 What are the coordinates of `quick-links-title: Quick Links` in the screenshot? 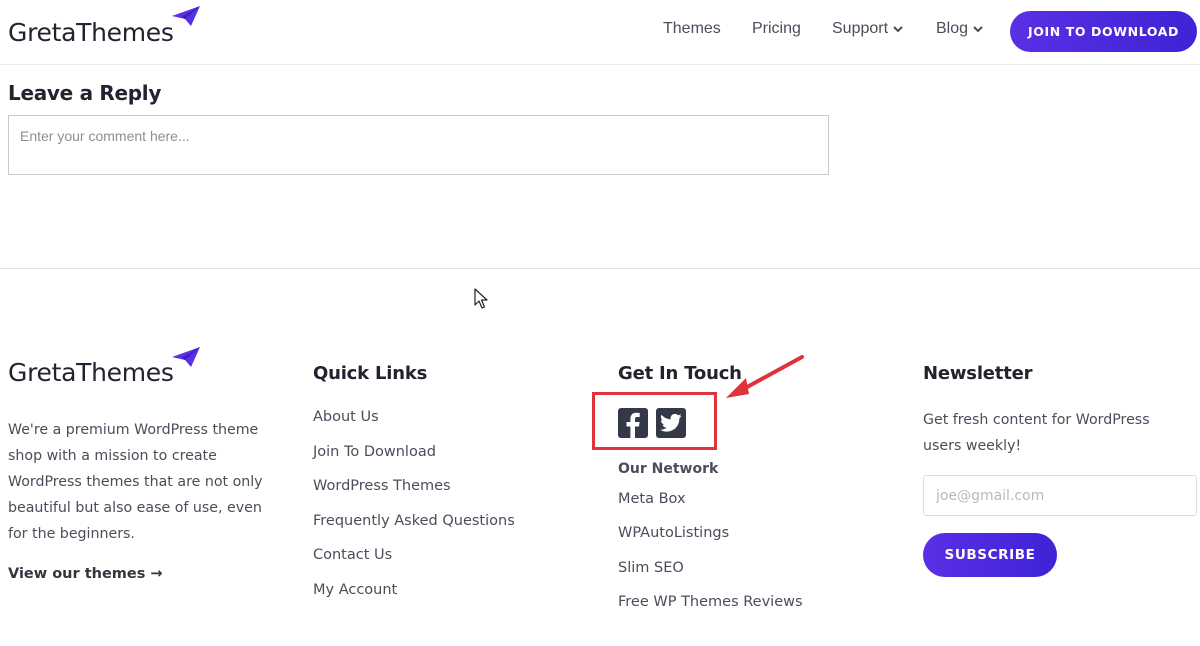 It's located at (370, 373).